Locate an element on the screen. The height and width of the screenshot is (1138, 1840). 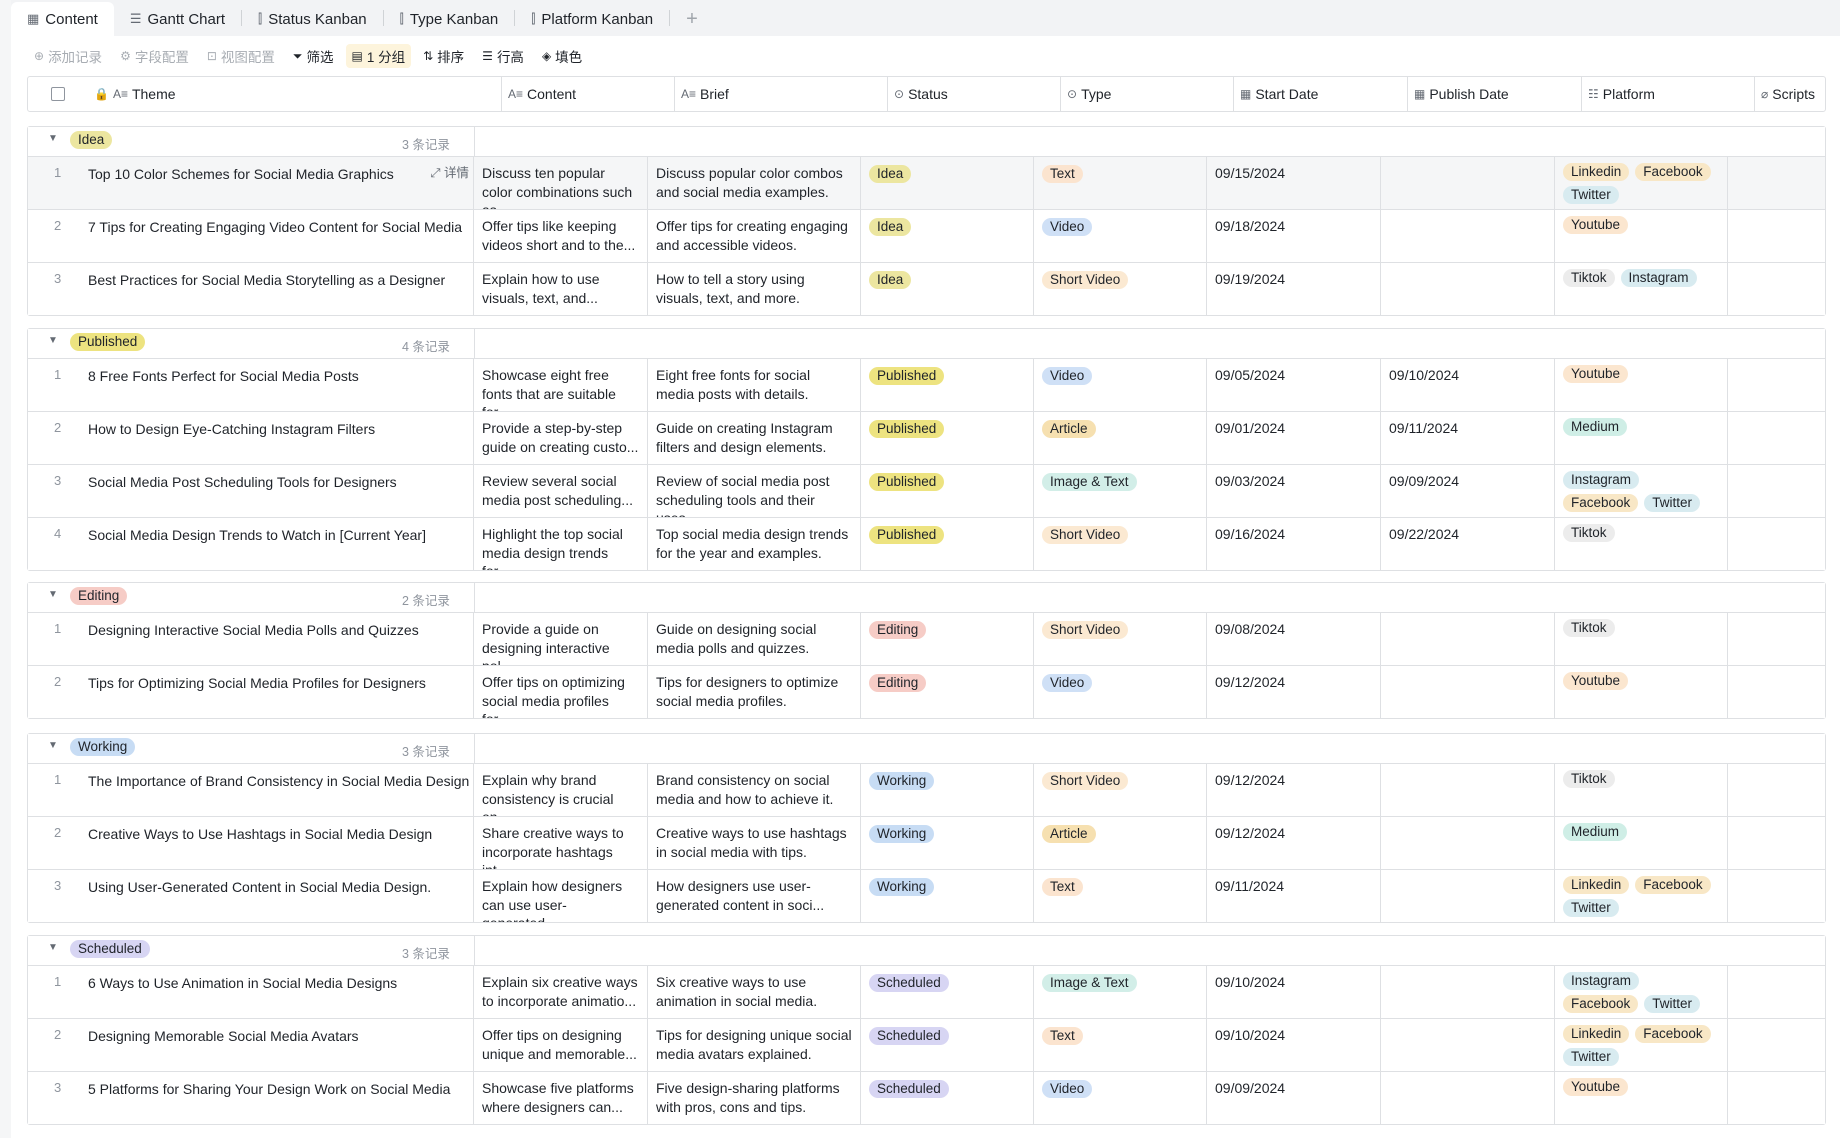
group-header: ▼ Editing 2 条记录 is located at coordinates (926, 597).